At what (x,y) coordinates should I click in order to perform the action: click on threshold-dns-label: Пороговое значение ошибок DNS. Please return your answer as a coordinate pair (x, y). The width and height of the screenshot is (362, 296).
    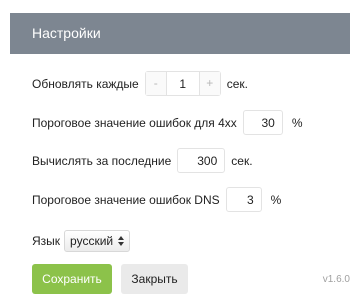
    Looking at the image, I should click on (126, 199).